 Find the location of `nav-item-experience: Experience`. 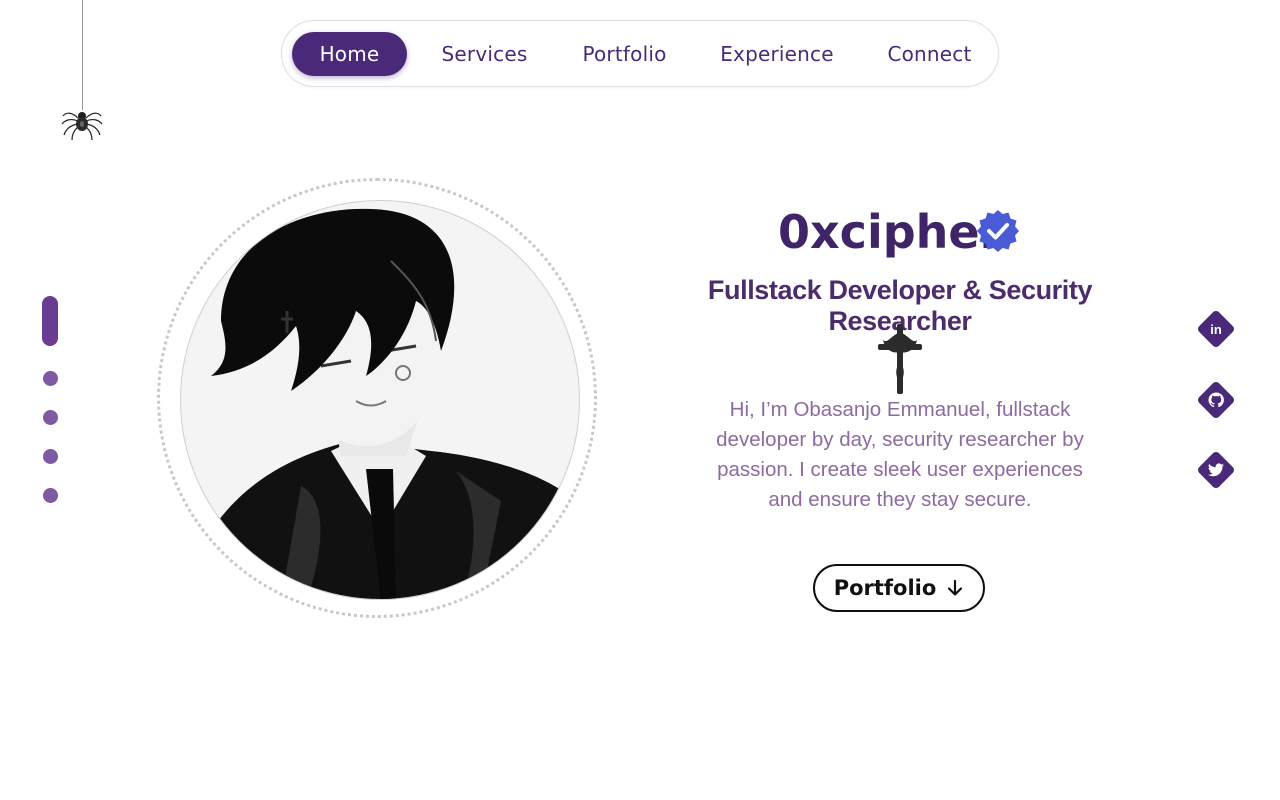

nav-item-experience: Experience is located at coordinates (777, 54).